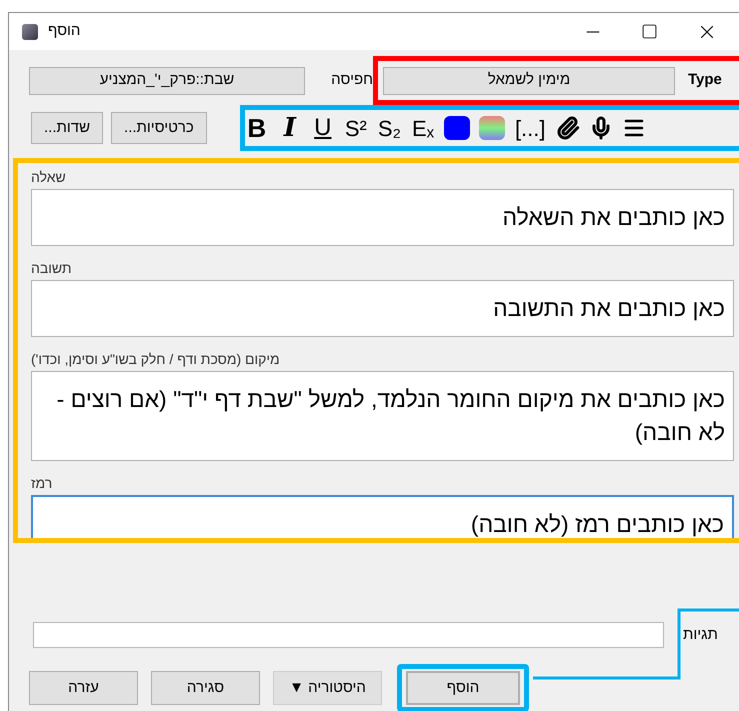 The width and height of the screenshot is (739, 711). What do you see at coordinates (167, 80) in the screenshot?
I see `deck-button: שבת::פרק_י'_המצניע` at bounding box center [167, 80].